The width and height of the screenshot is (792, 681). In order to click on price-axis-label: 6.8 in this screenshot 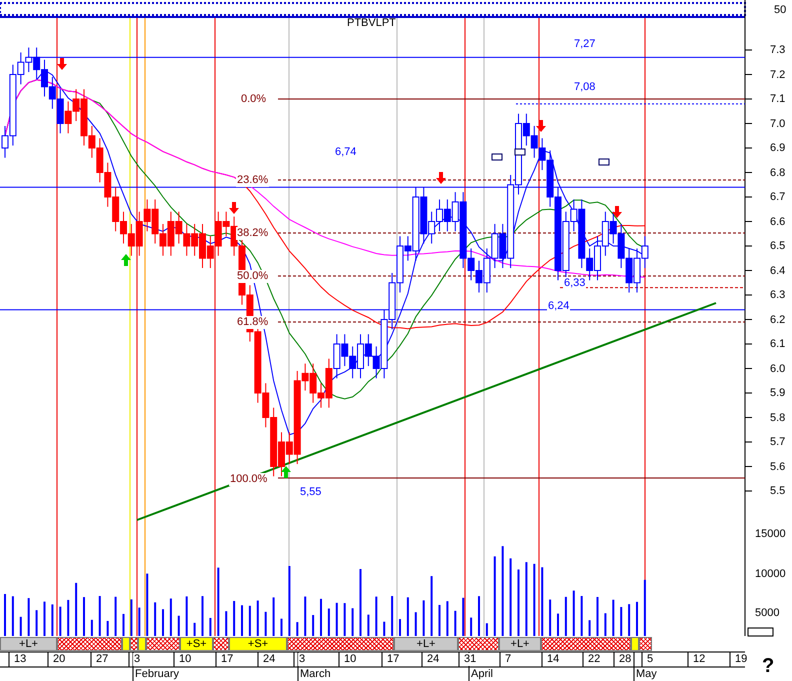, I will do `click(778, 173)`.